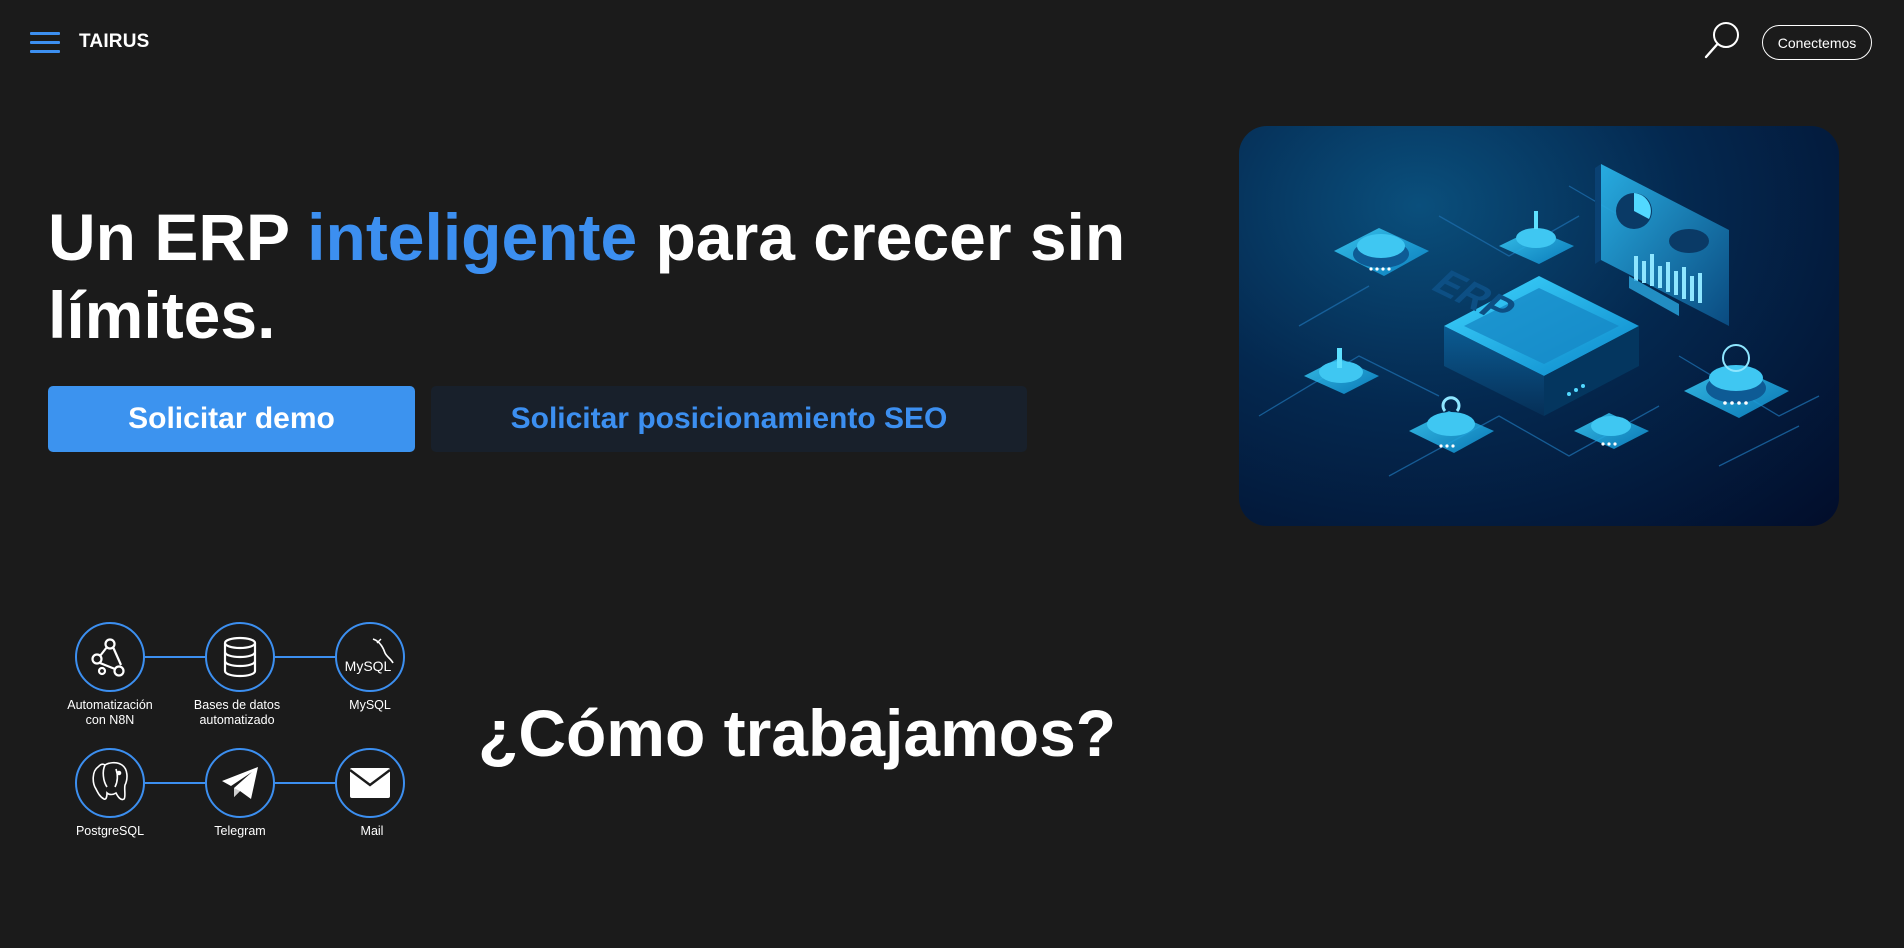 This screenshot has height=948, width=1904. Describe the element at coordinates (952, 42) in the screenshot. I see `site-header: TAIRUS Conectemos` at that location.